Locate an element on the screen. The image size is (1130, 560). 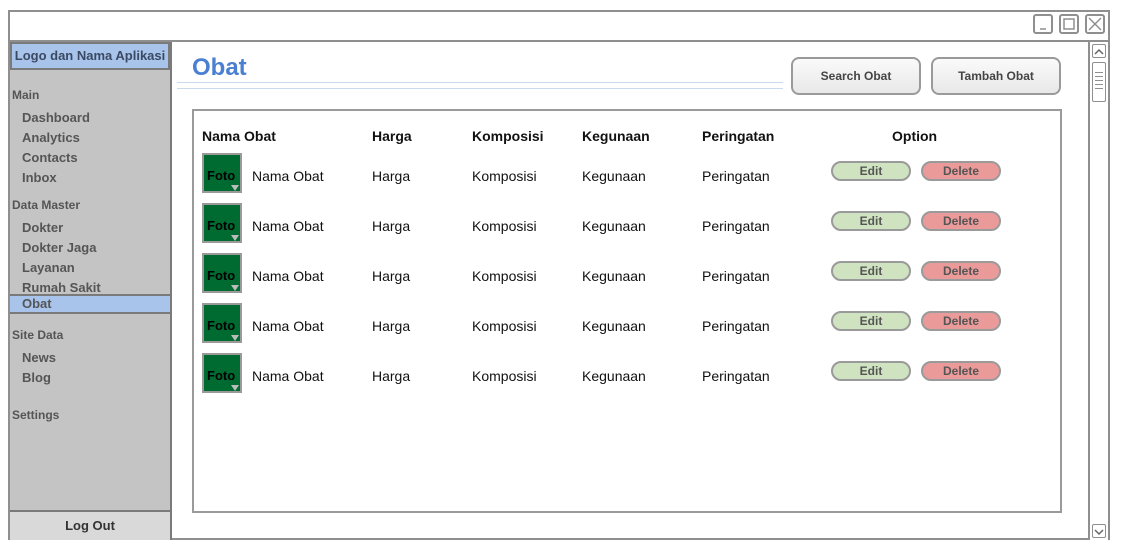
section-data-master: Data Master is located at coordinates (46, 205).